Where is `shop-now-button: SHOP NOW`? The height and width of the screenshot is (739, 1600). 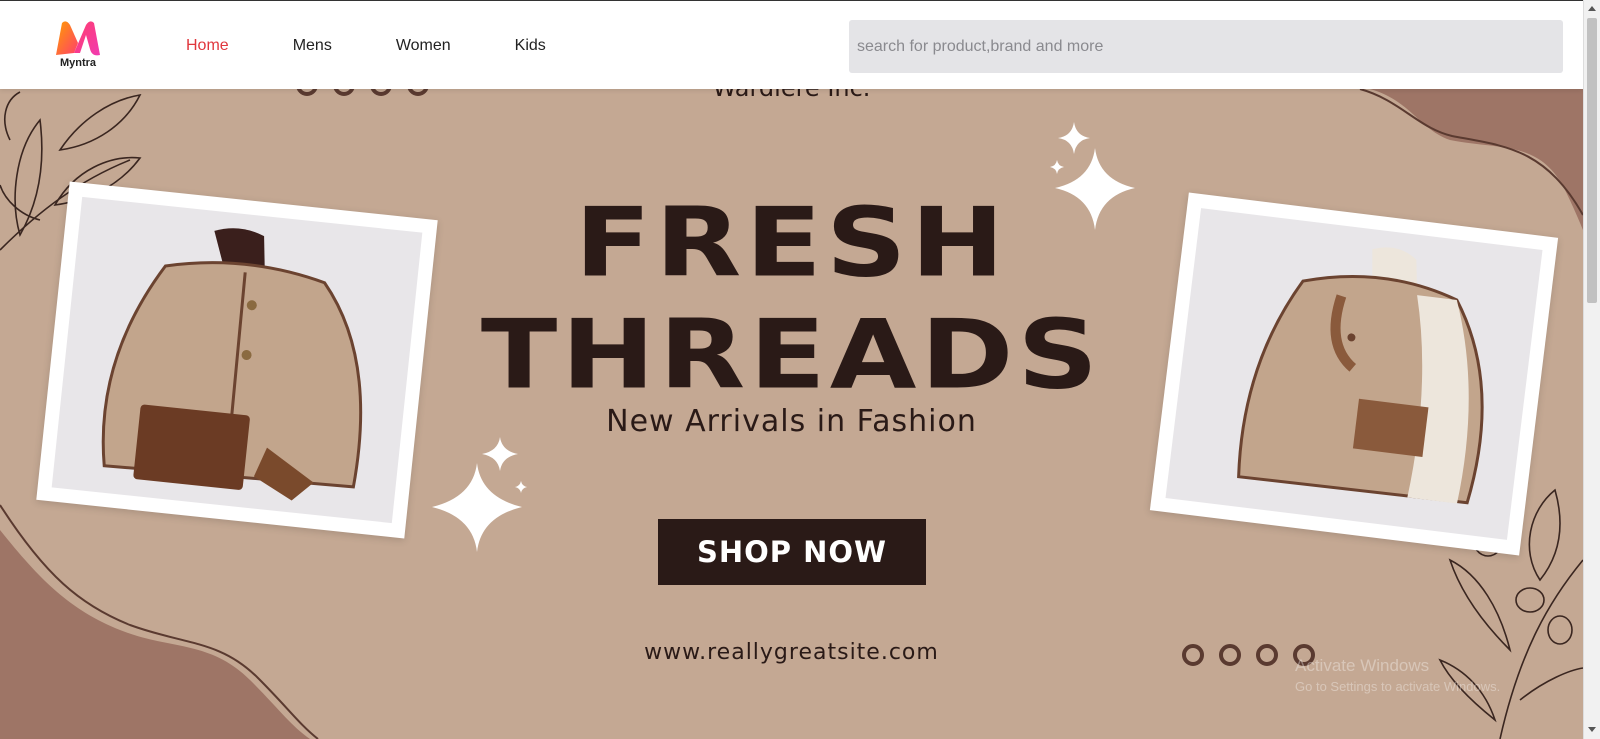
shop-now-button: SHOP NOW is located at coordinates (792, 552).